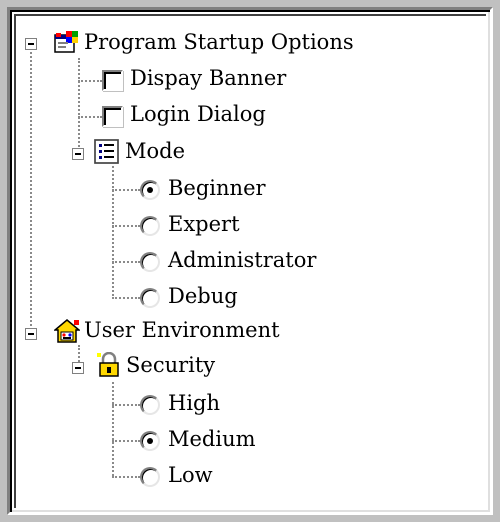 This screenshot has width=500, height=522. What do you see at coordinates (67, 43) in the screenshot?
I see `program-window-icon` at bounding box center [67, 43].